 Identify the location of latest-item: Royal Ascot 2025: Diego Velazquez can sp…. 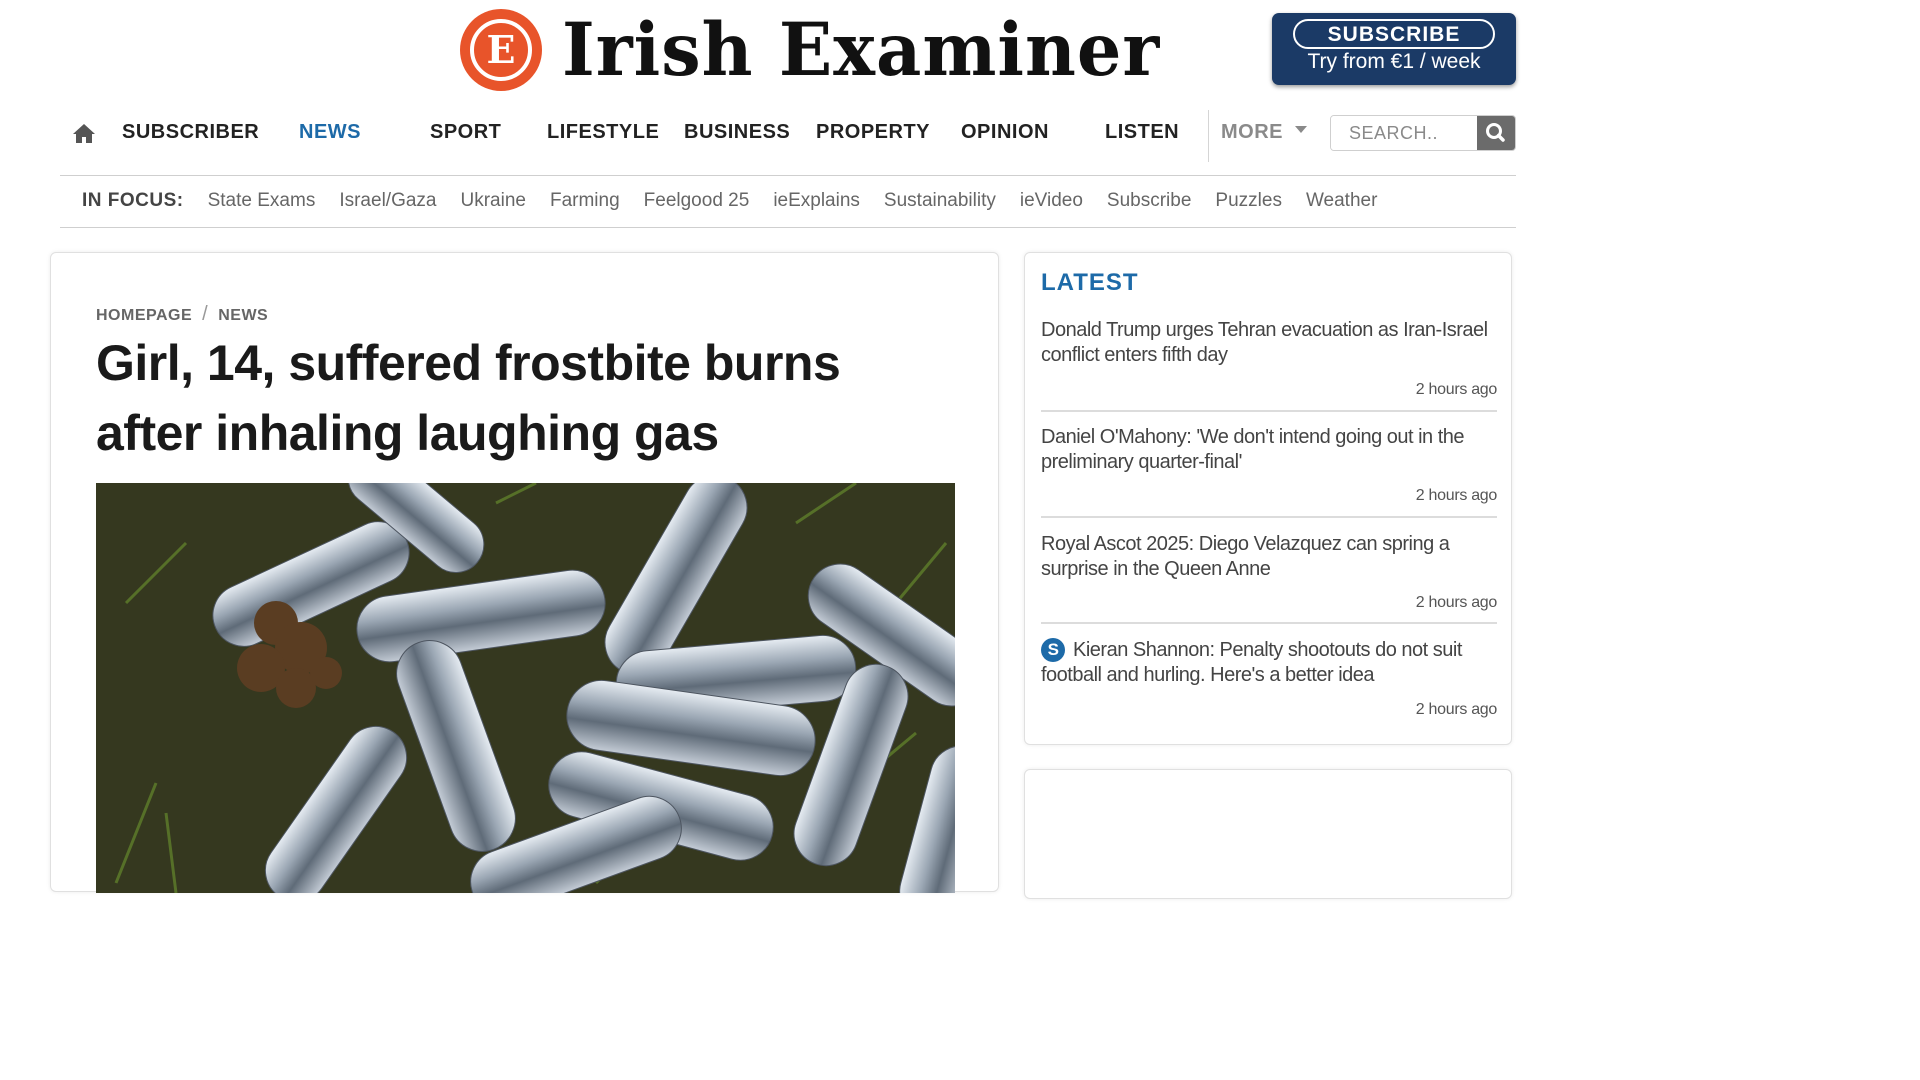
(1269, 585).